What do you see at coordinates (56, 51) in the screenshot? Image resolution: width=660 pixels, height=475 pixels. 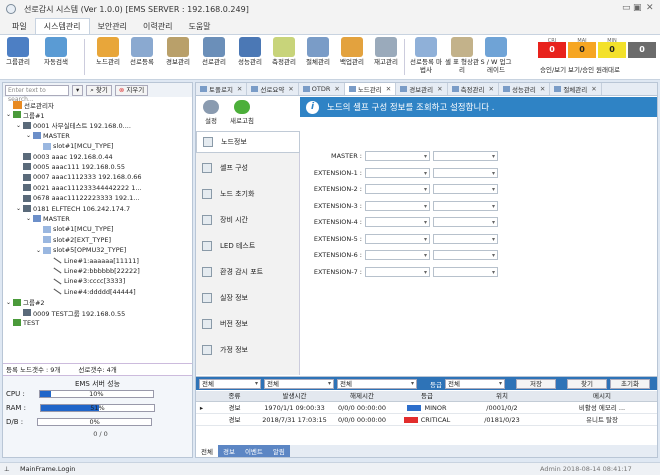 I see `ribbon-button: 자동검색` at bounding box center [56, 51].